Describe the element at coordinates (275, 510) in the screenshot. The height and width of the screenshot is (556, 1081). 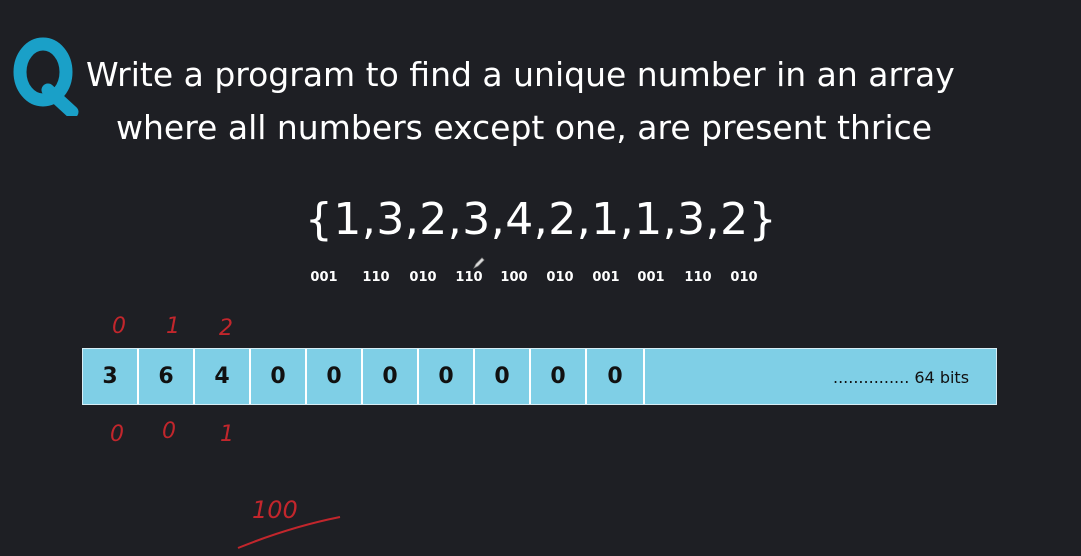
I see `handwritten-result: 100` at that location.